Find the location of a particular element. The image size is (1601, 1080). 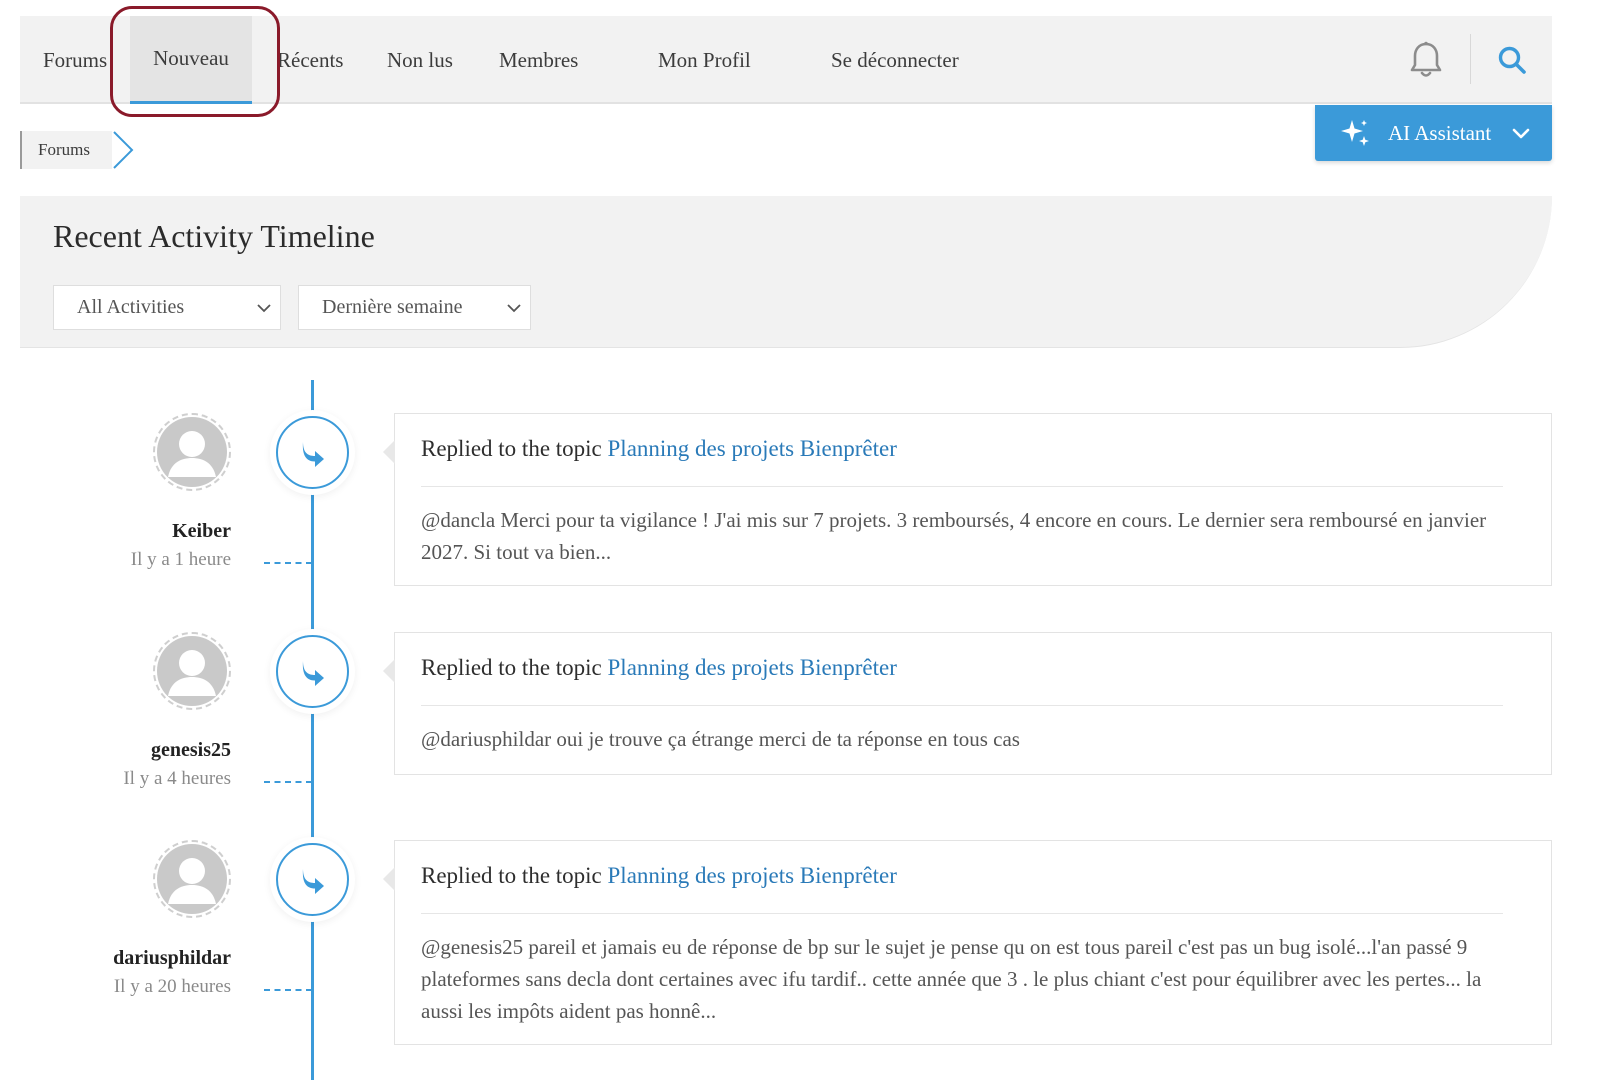

nav-divider is located at coordinates (1470, 59).